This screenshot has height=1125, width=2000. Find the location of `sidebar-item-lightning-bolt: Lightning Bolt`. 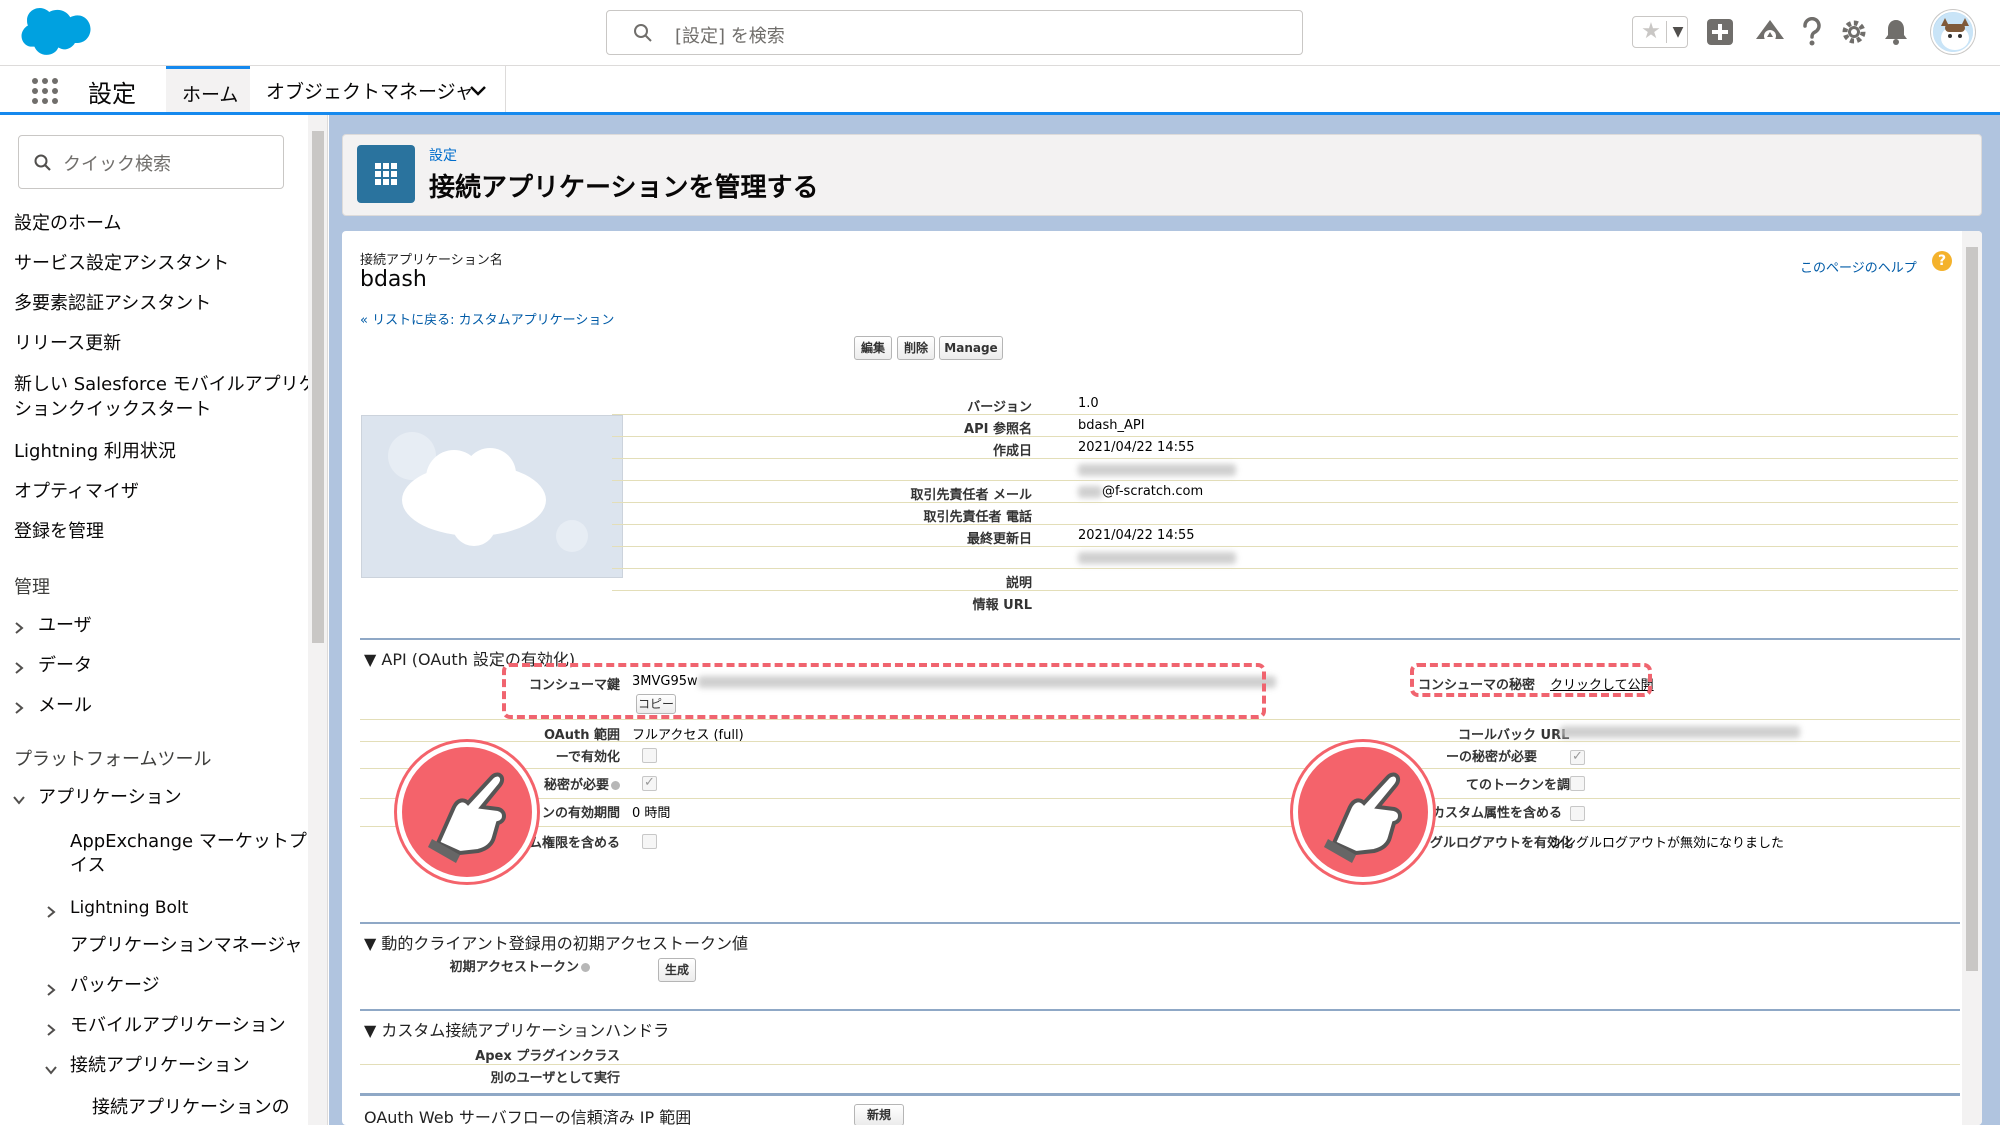

sidebar-item-lightning-bolt: Lightning Bolt is located at coordinates (129, 908).